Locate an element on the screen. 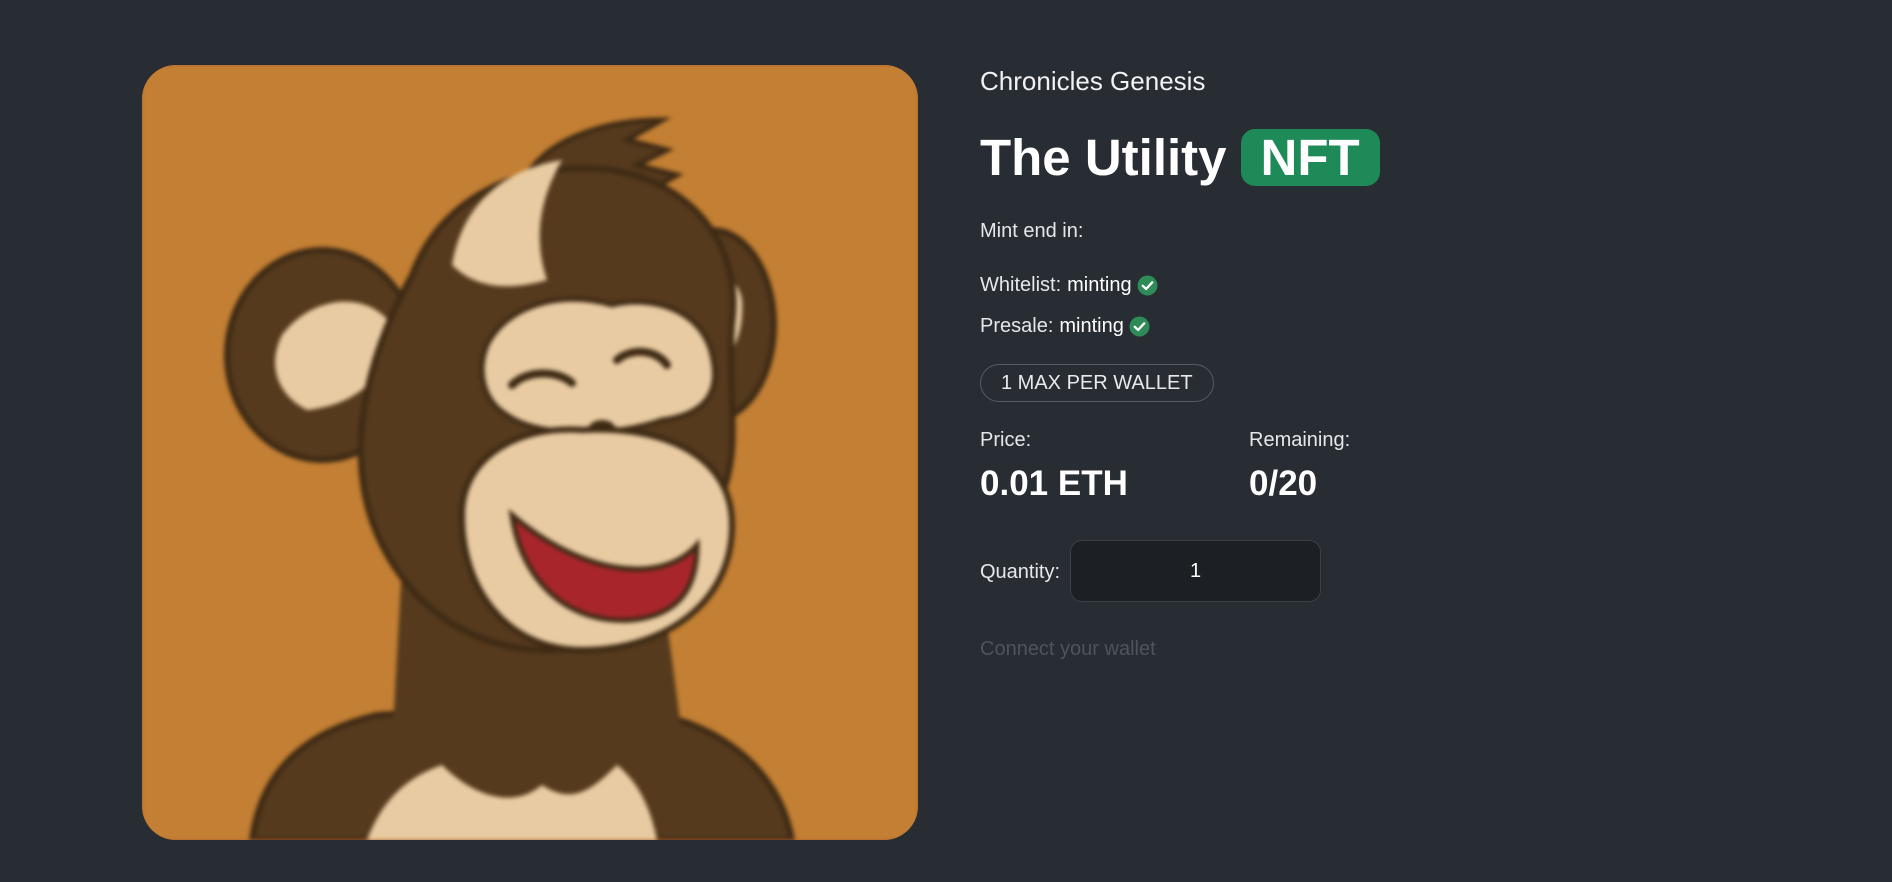 This screenshot has height=882, width=1892. quantity-input is located at coordinates (1195, 571).